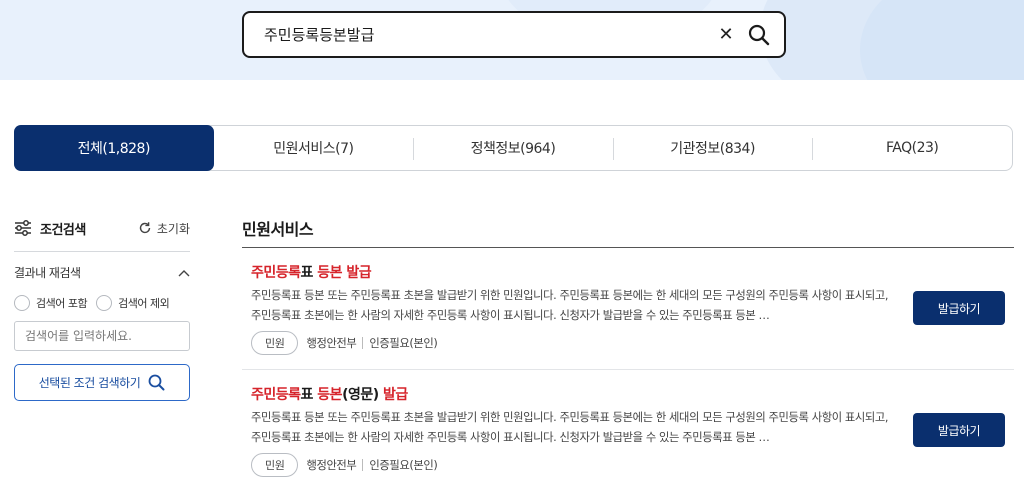 Image resolution: width=1024 pixels, height=480 pixels. I want to click on title-text: (영문), so click(362, 395).